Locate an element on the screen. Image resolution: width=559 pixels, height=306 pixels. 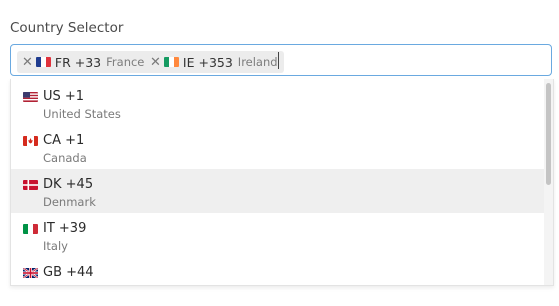
france-flag-icon is located at coordinates (43, 62).